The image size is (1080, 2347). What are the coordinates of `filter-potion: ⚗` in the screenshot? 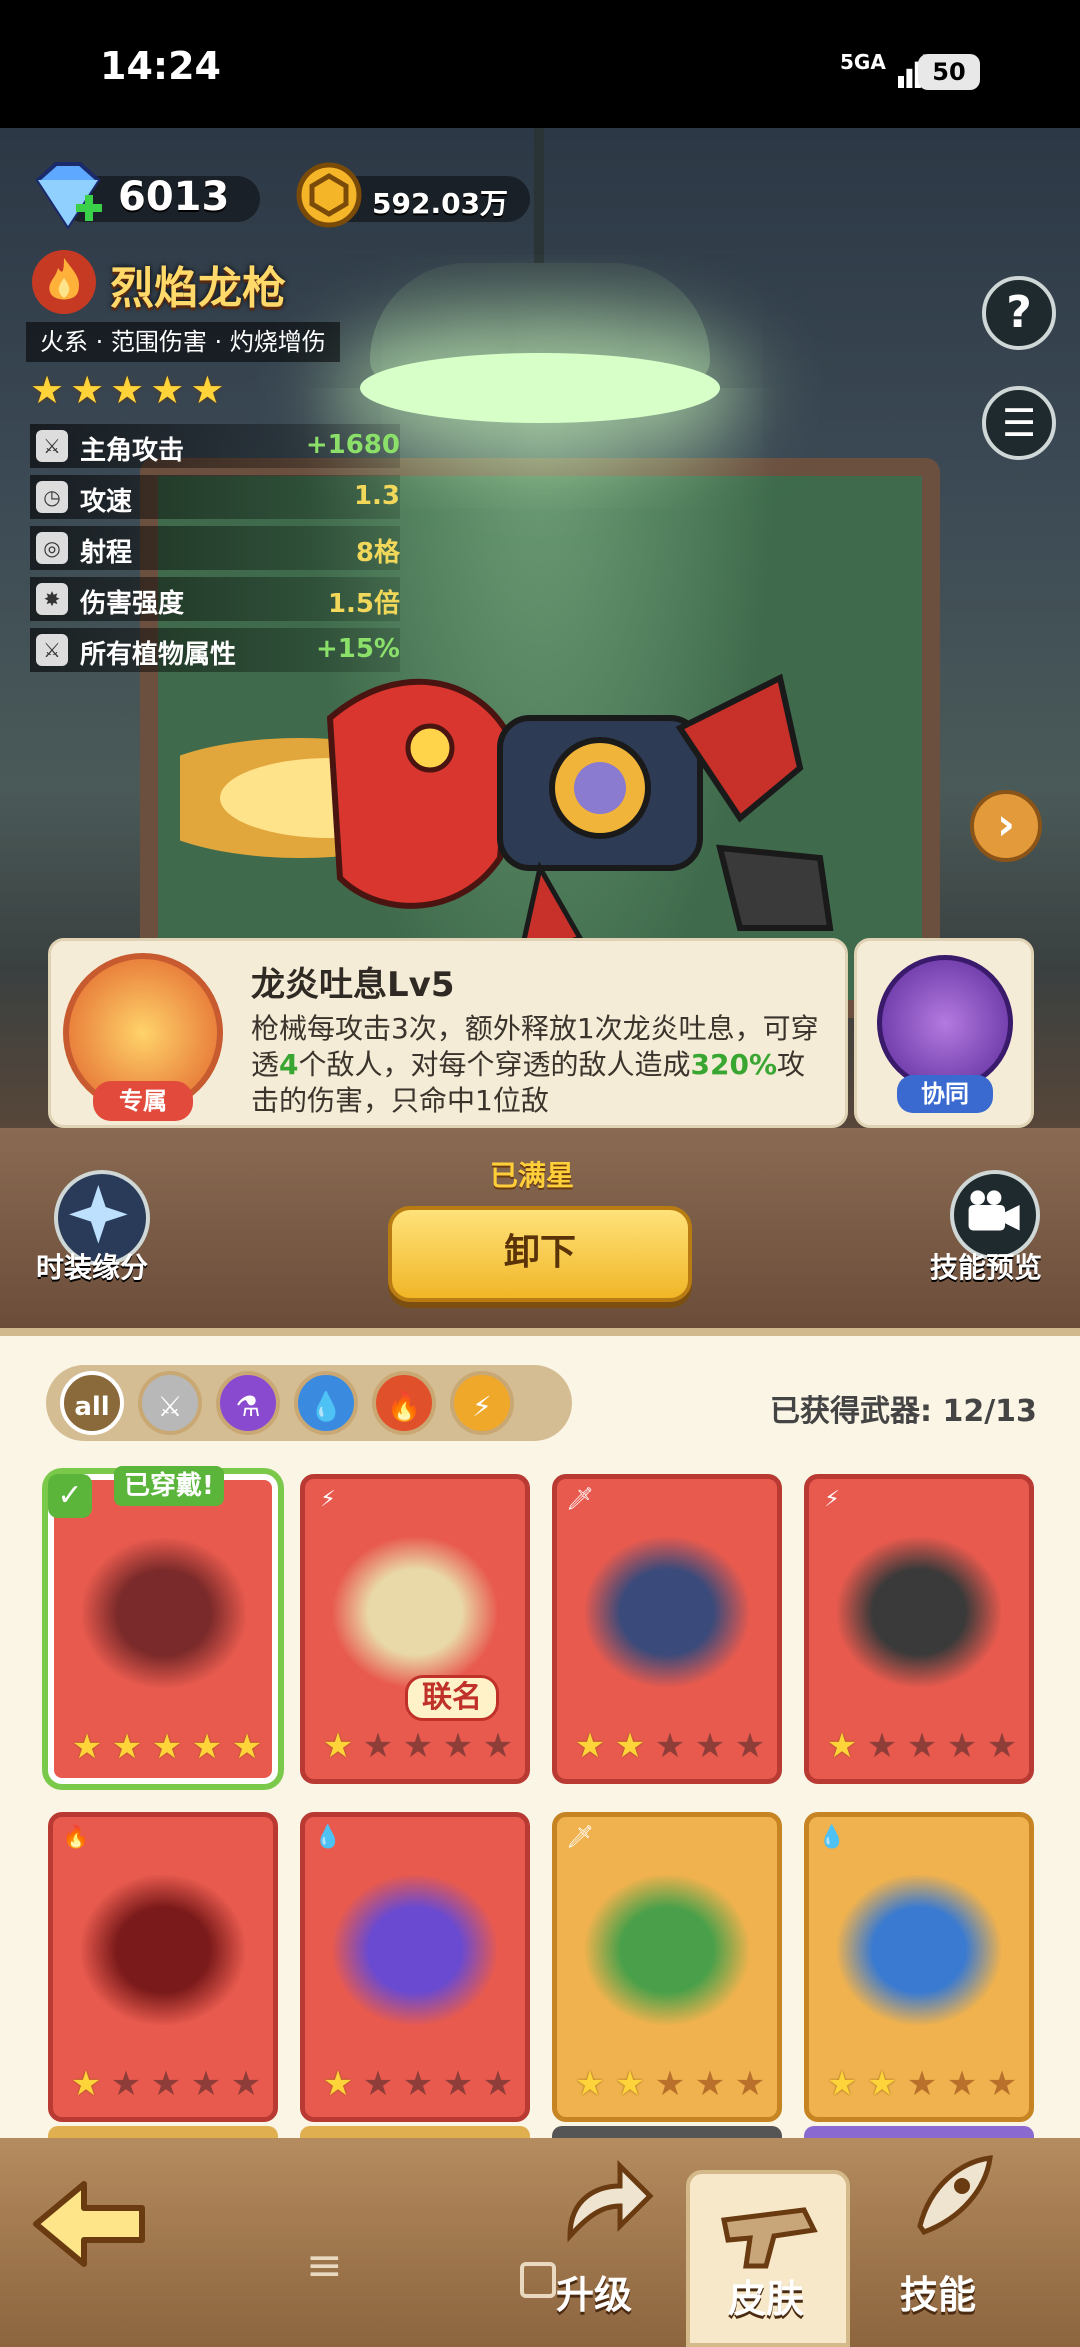 It's located at (248, 1403).